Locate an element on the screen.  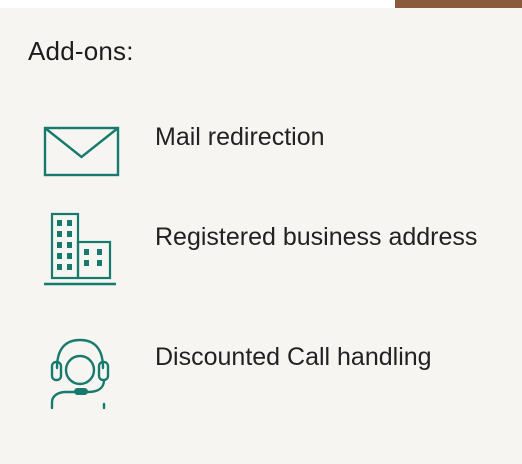
addon-label: Registered business address is located at coordinates (316, 237).